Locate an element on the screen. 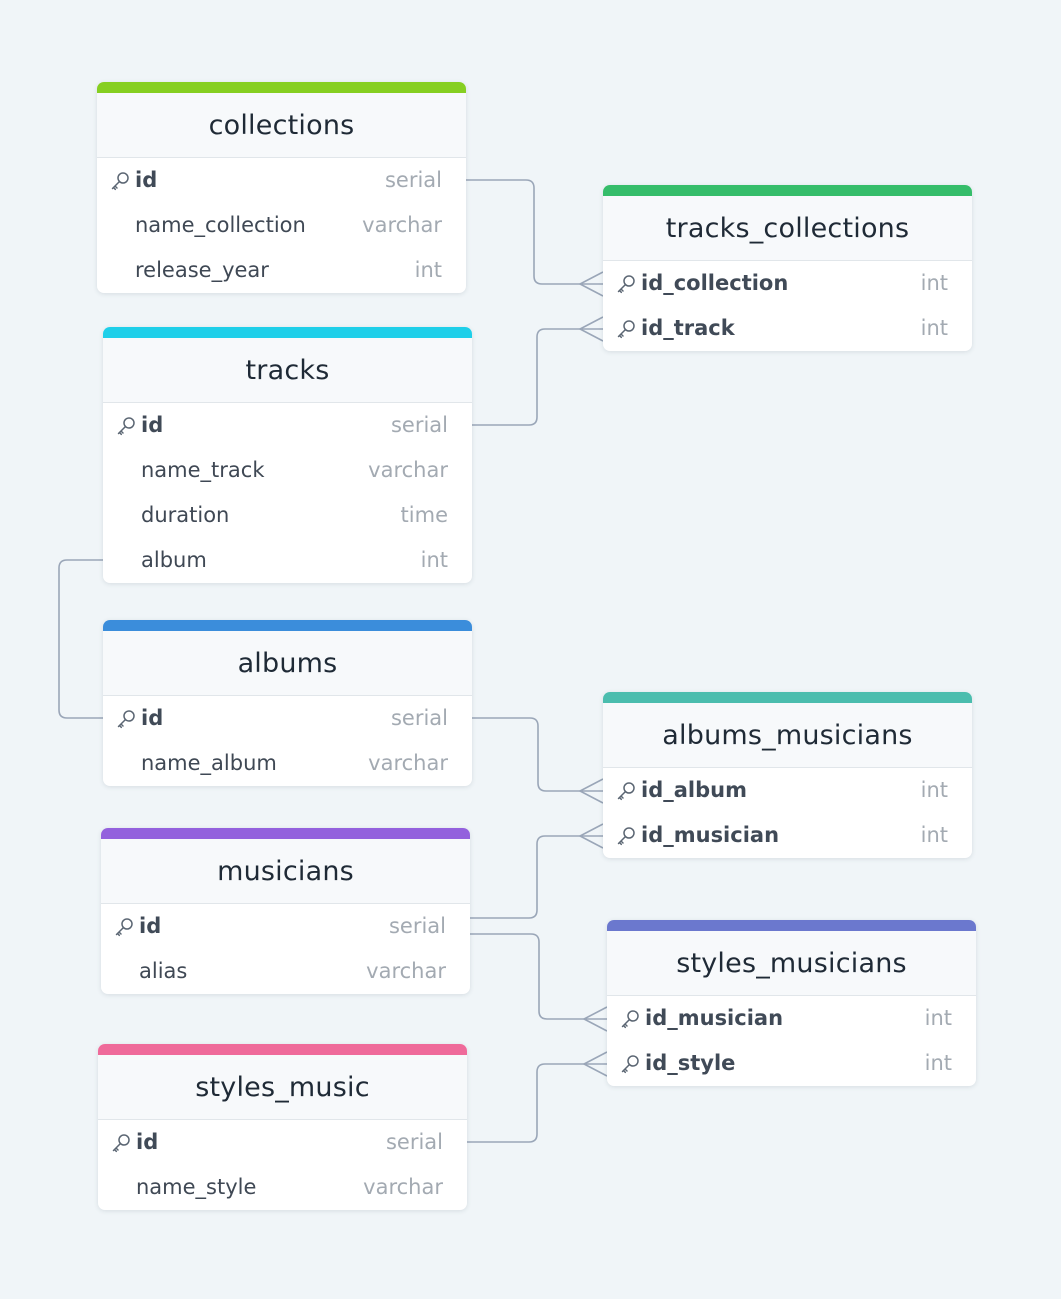  field-row: album int is located at coordinates (287, 560).